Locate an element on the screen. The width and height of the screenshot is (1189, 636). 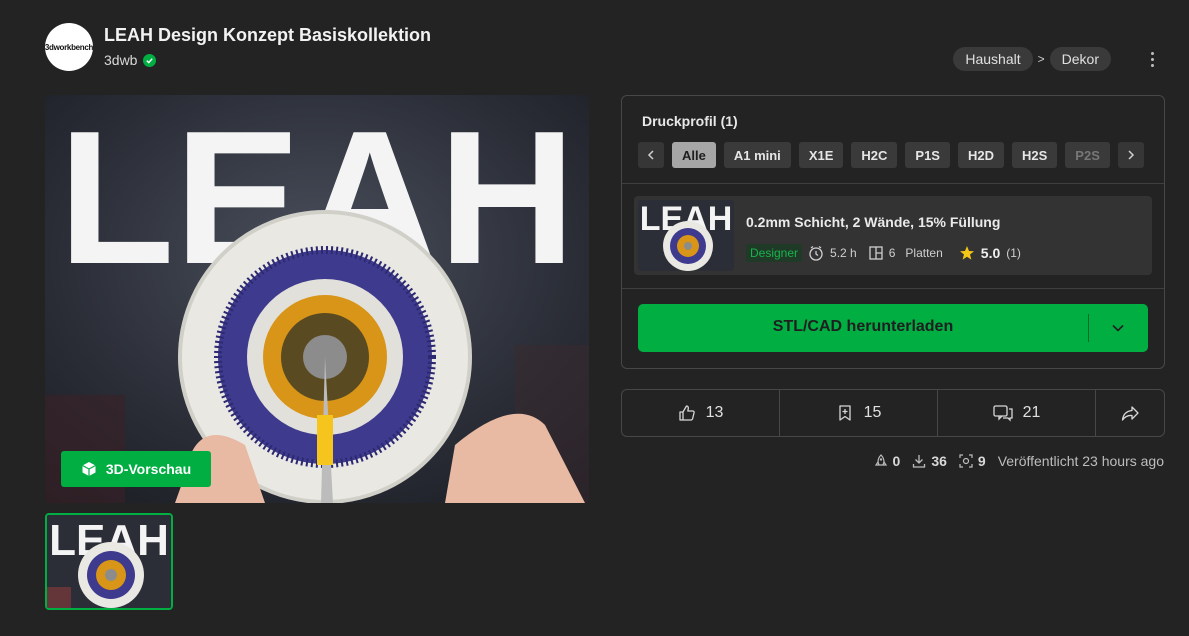
plates-label: Platten is located at coordinates (924, 253).